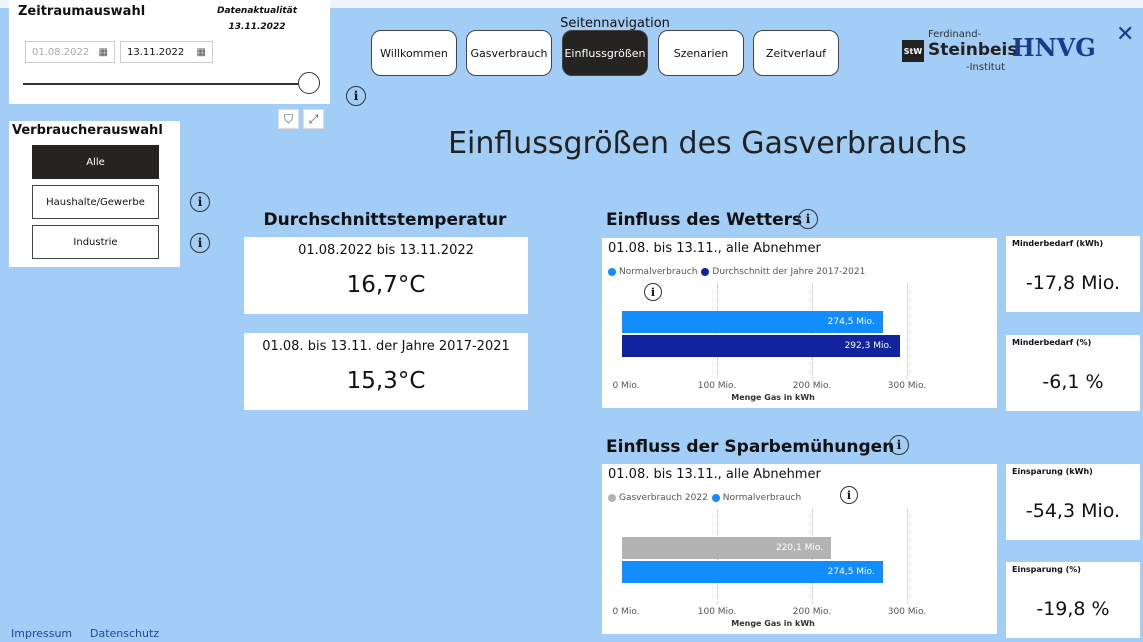 The height and width of the screenshot is (642, 1143). Describe the element at coordinates (288, 119) in the screenshot. I see `filter-icon: ⛉` at that location.